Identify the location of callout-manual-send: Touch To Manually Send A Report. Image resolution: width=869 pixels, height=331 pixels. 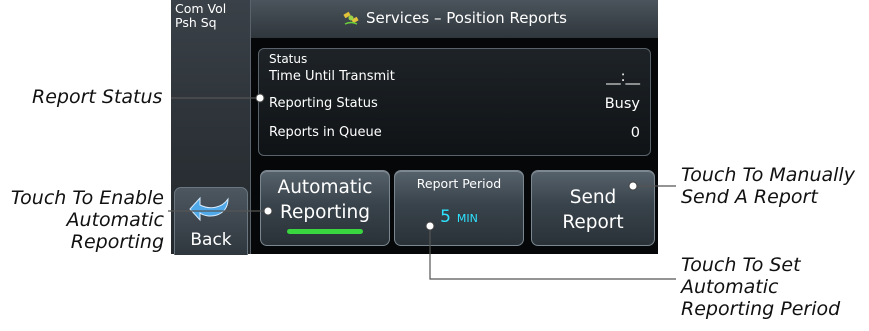
(768, 186).